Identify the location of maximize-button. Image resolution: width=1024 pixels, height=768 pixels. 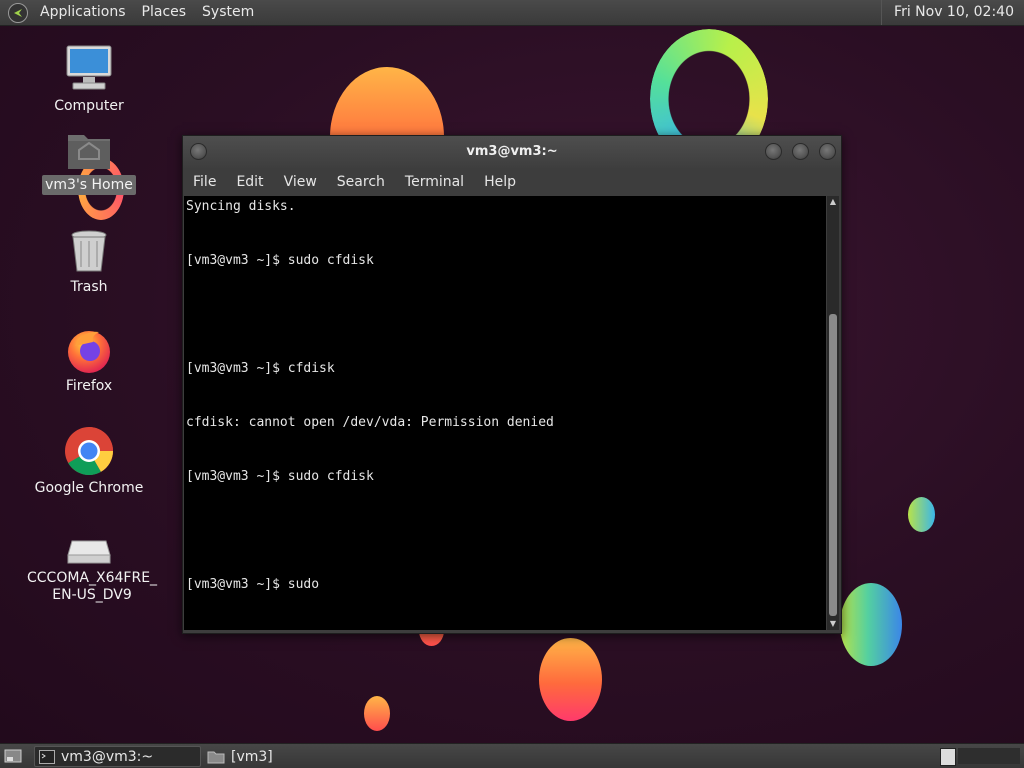
(800, 151).